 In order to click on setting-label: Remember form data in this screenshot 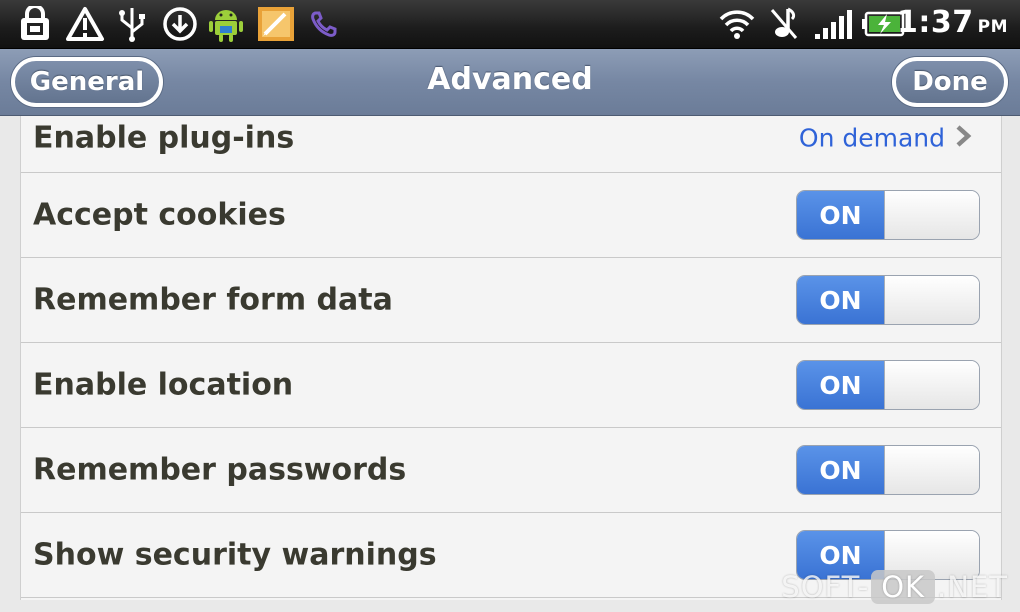, I will do `click(213, 300)`.